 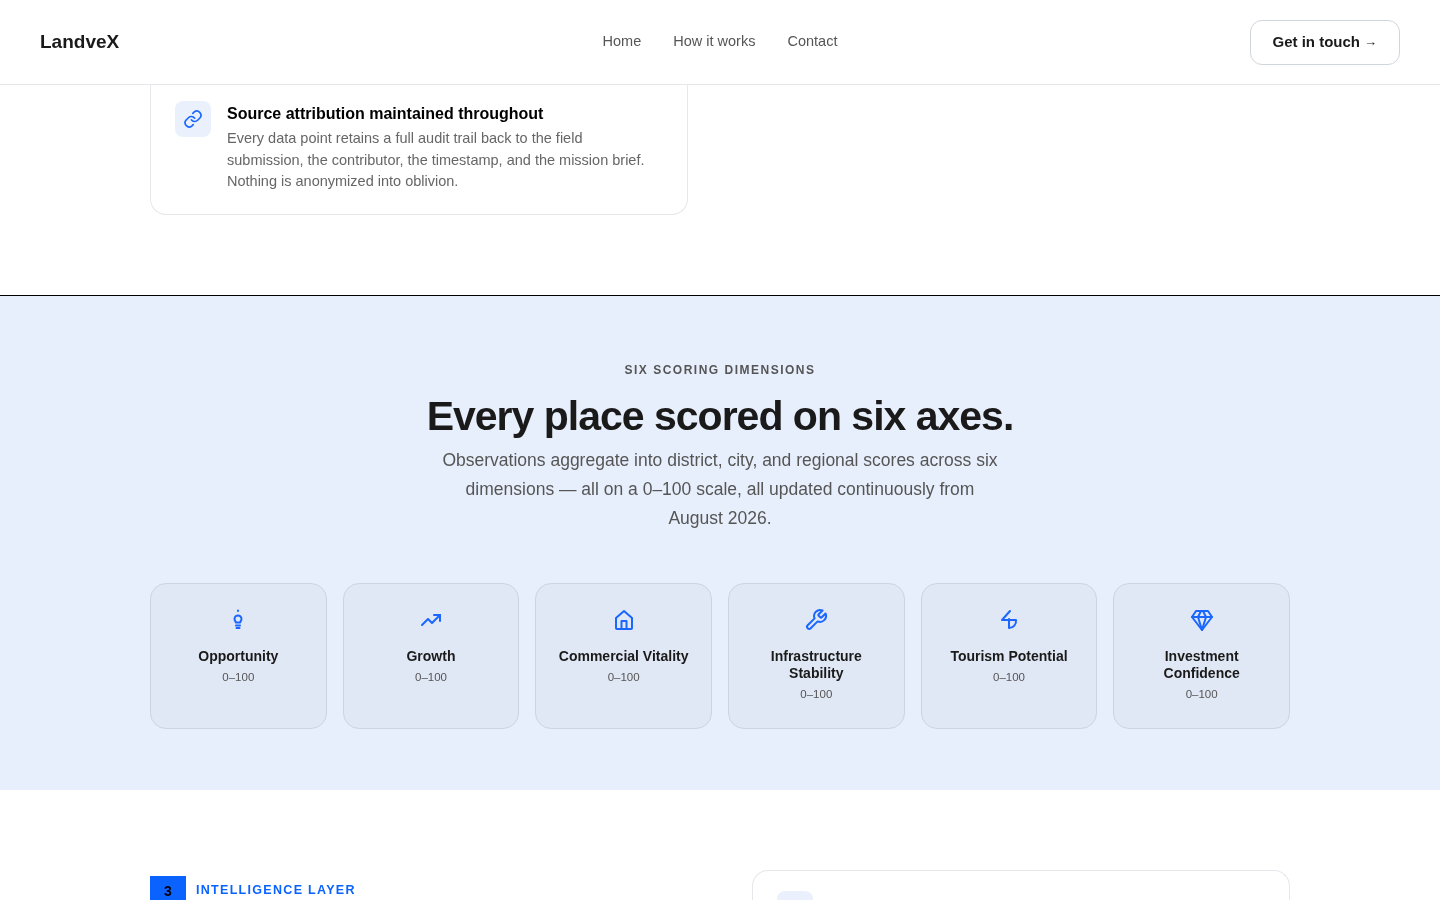 What do you see at coordinates (431, 656) in the screenshot?
I see `dimension-name: Growth` at bounding box center [431, 656].